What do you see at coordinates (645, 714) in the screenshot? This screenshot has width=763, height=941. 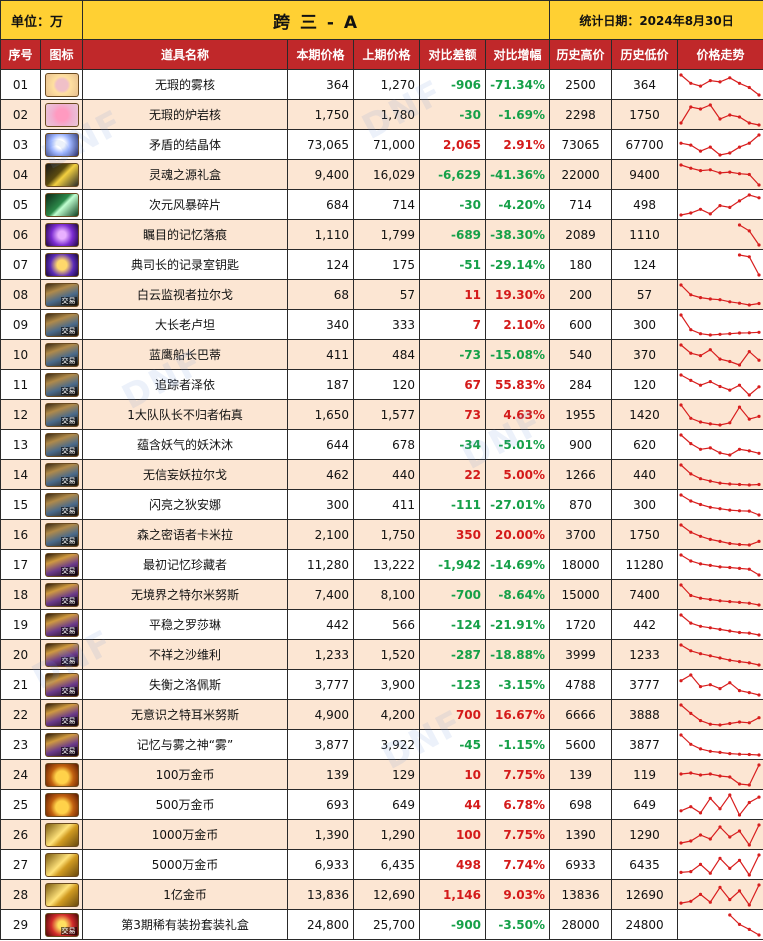 I see `history-low: 3888` at bounding box center [645, 714].